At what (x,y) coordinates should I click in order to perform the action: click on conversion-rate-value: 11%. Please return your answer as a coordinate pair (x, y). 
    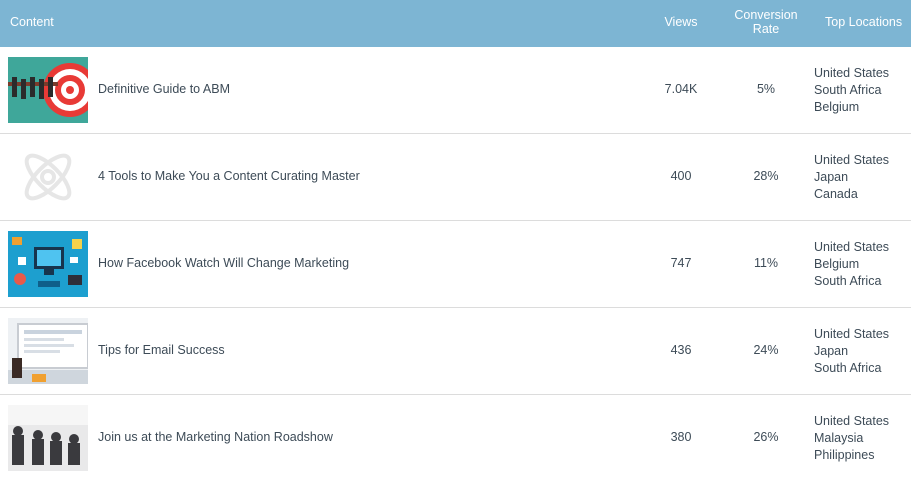
    Looking at the image, I should click on (766, 263).